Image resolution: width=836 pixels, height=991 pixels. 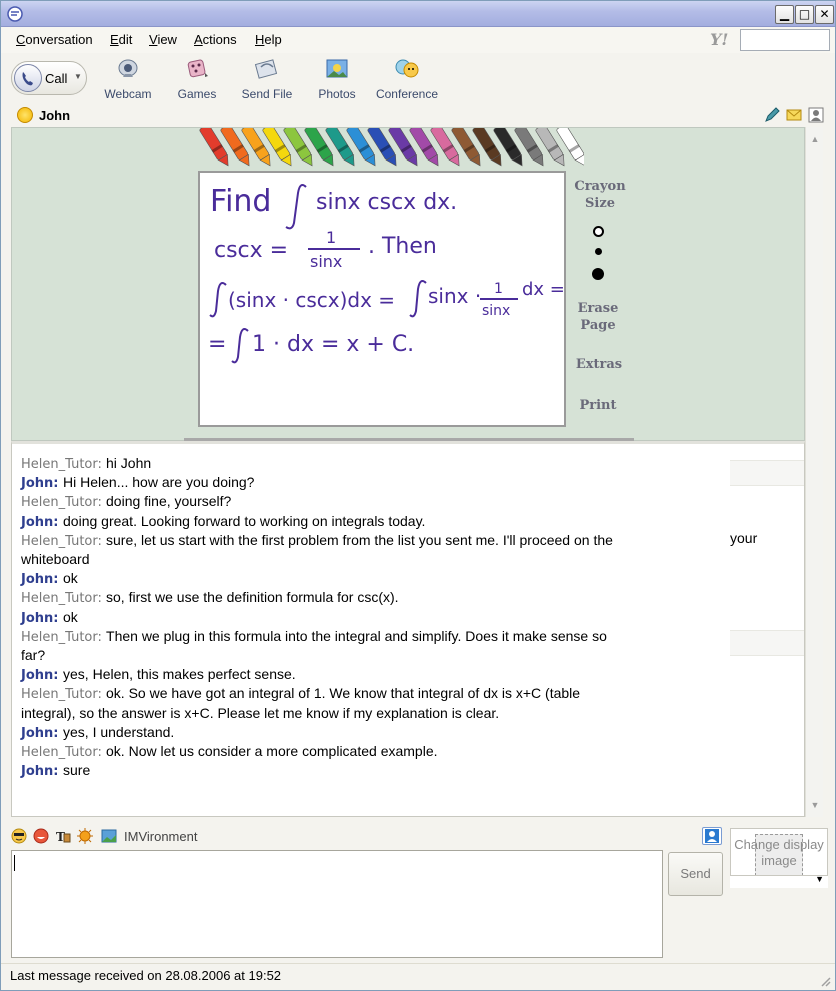 What do you see at coordinates (418, 40) in the screenshot?
I see `menu-bar: Conversation Edit View Actions Help Y!` at bounding box center [418, 40].